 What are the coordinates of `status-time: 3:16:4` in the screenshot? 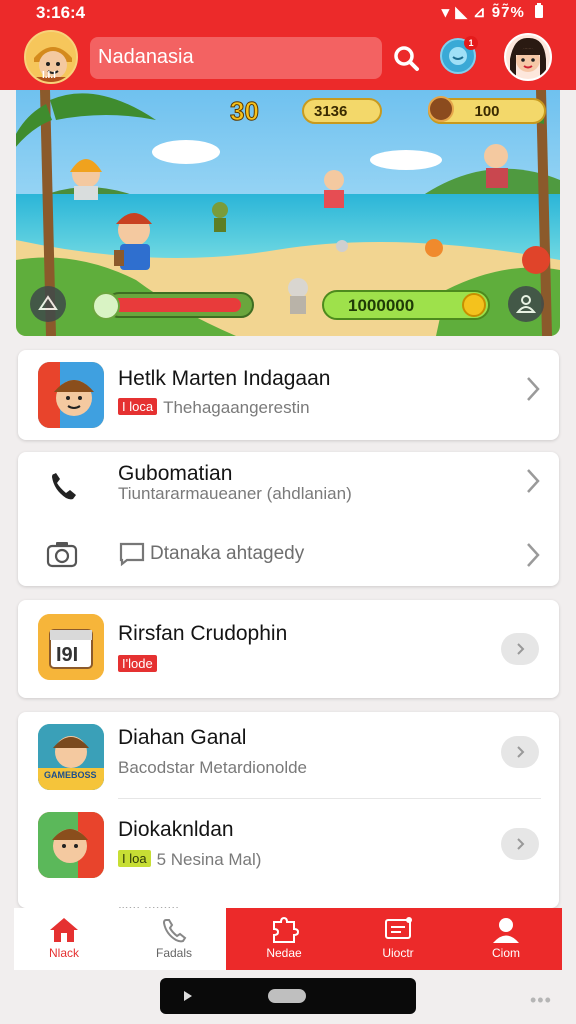 It's located at (61, 12).